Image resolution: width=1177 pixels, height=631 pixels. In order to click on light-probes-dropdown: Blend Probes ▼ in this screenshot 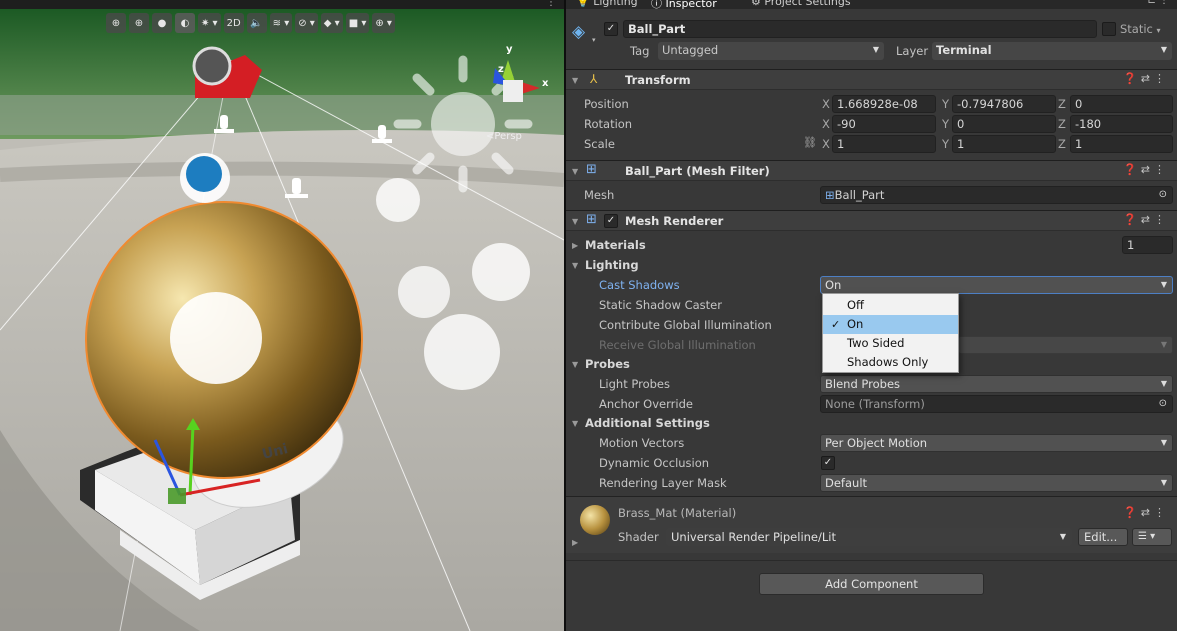, I will do `click(996, 384)`.